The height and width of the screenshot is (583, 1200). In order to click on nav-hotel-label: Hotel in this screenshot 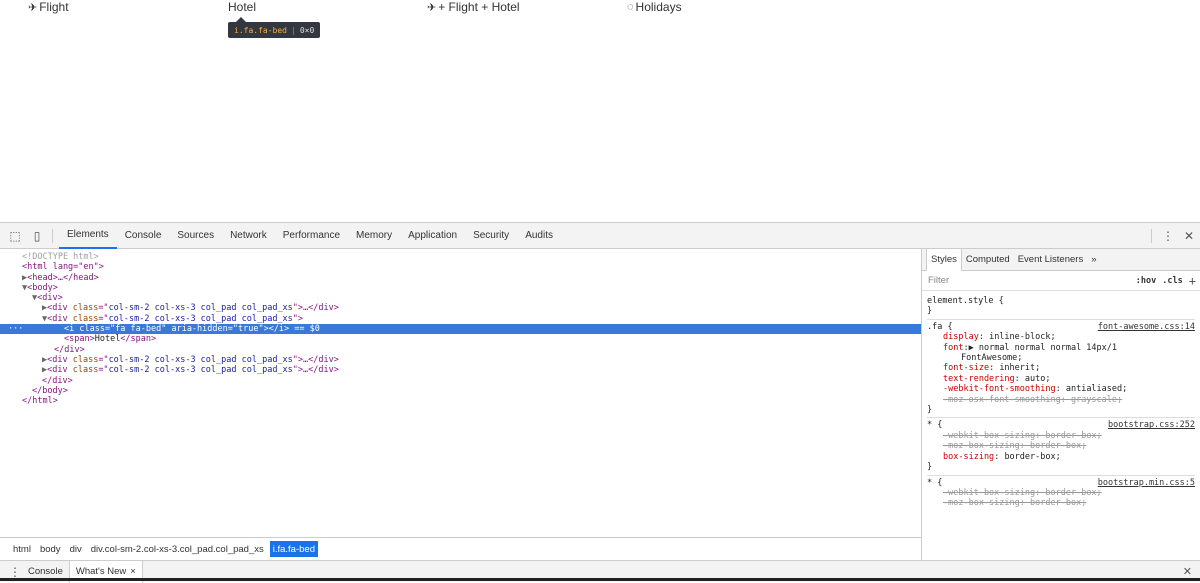, I will do `click(242, 7)`.